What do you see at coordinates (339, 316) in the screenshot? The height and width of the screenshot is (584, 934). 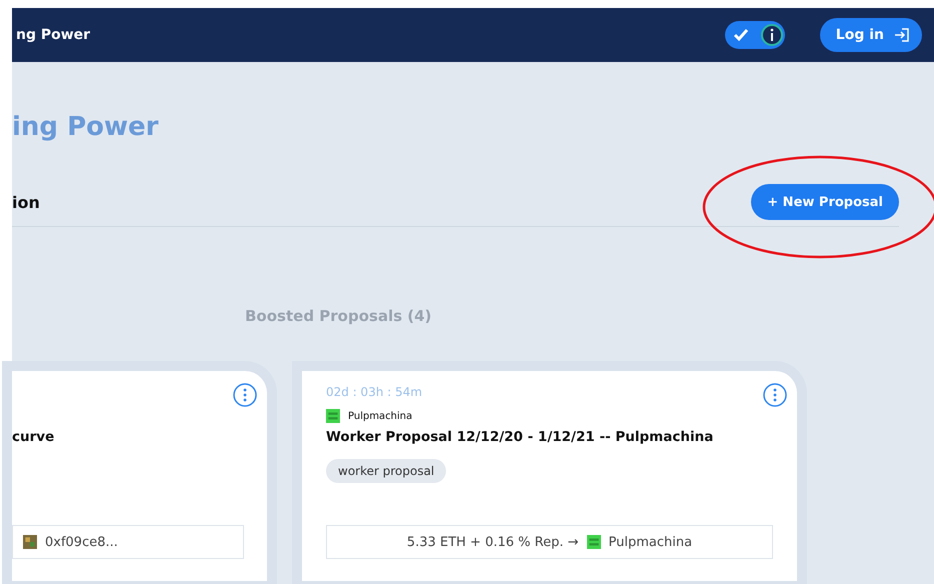 I see `section-heading: Boosted Proposals (4)` at bounding box center [339, 316].